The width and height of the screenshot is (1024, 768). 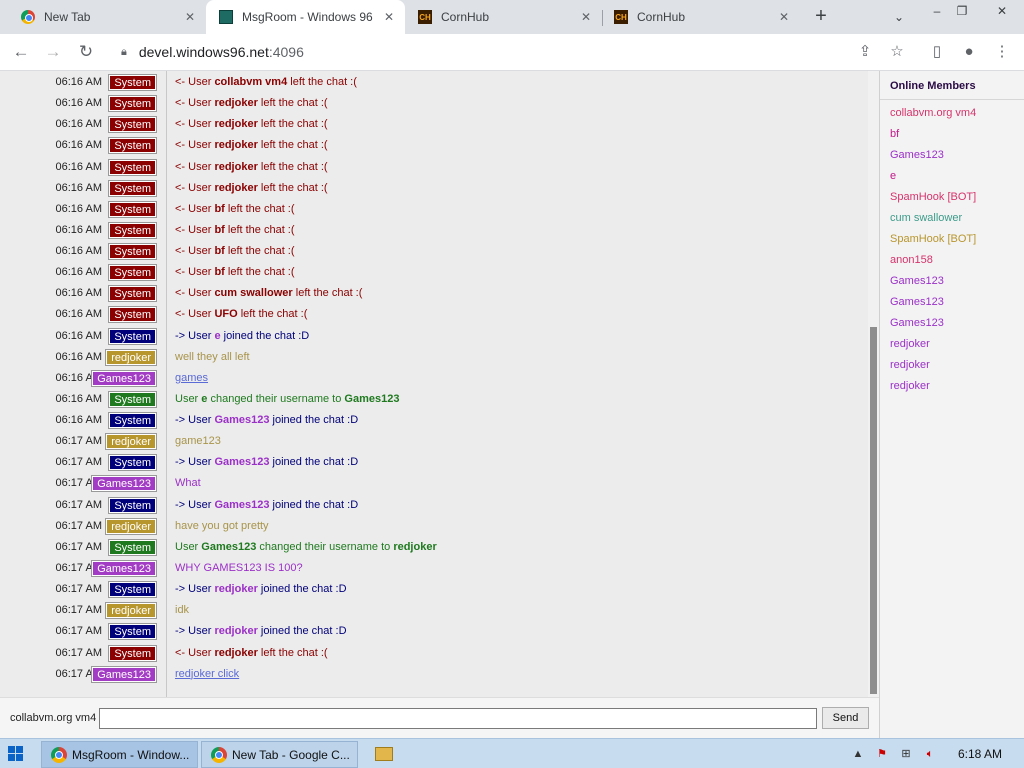 I want to click on member-item: anon158, so click(x=911, y=260).